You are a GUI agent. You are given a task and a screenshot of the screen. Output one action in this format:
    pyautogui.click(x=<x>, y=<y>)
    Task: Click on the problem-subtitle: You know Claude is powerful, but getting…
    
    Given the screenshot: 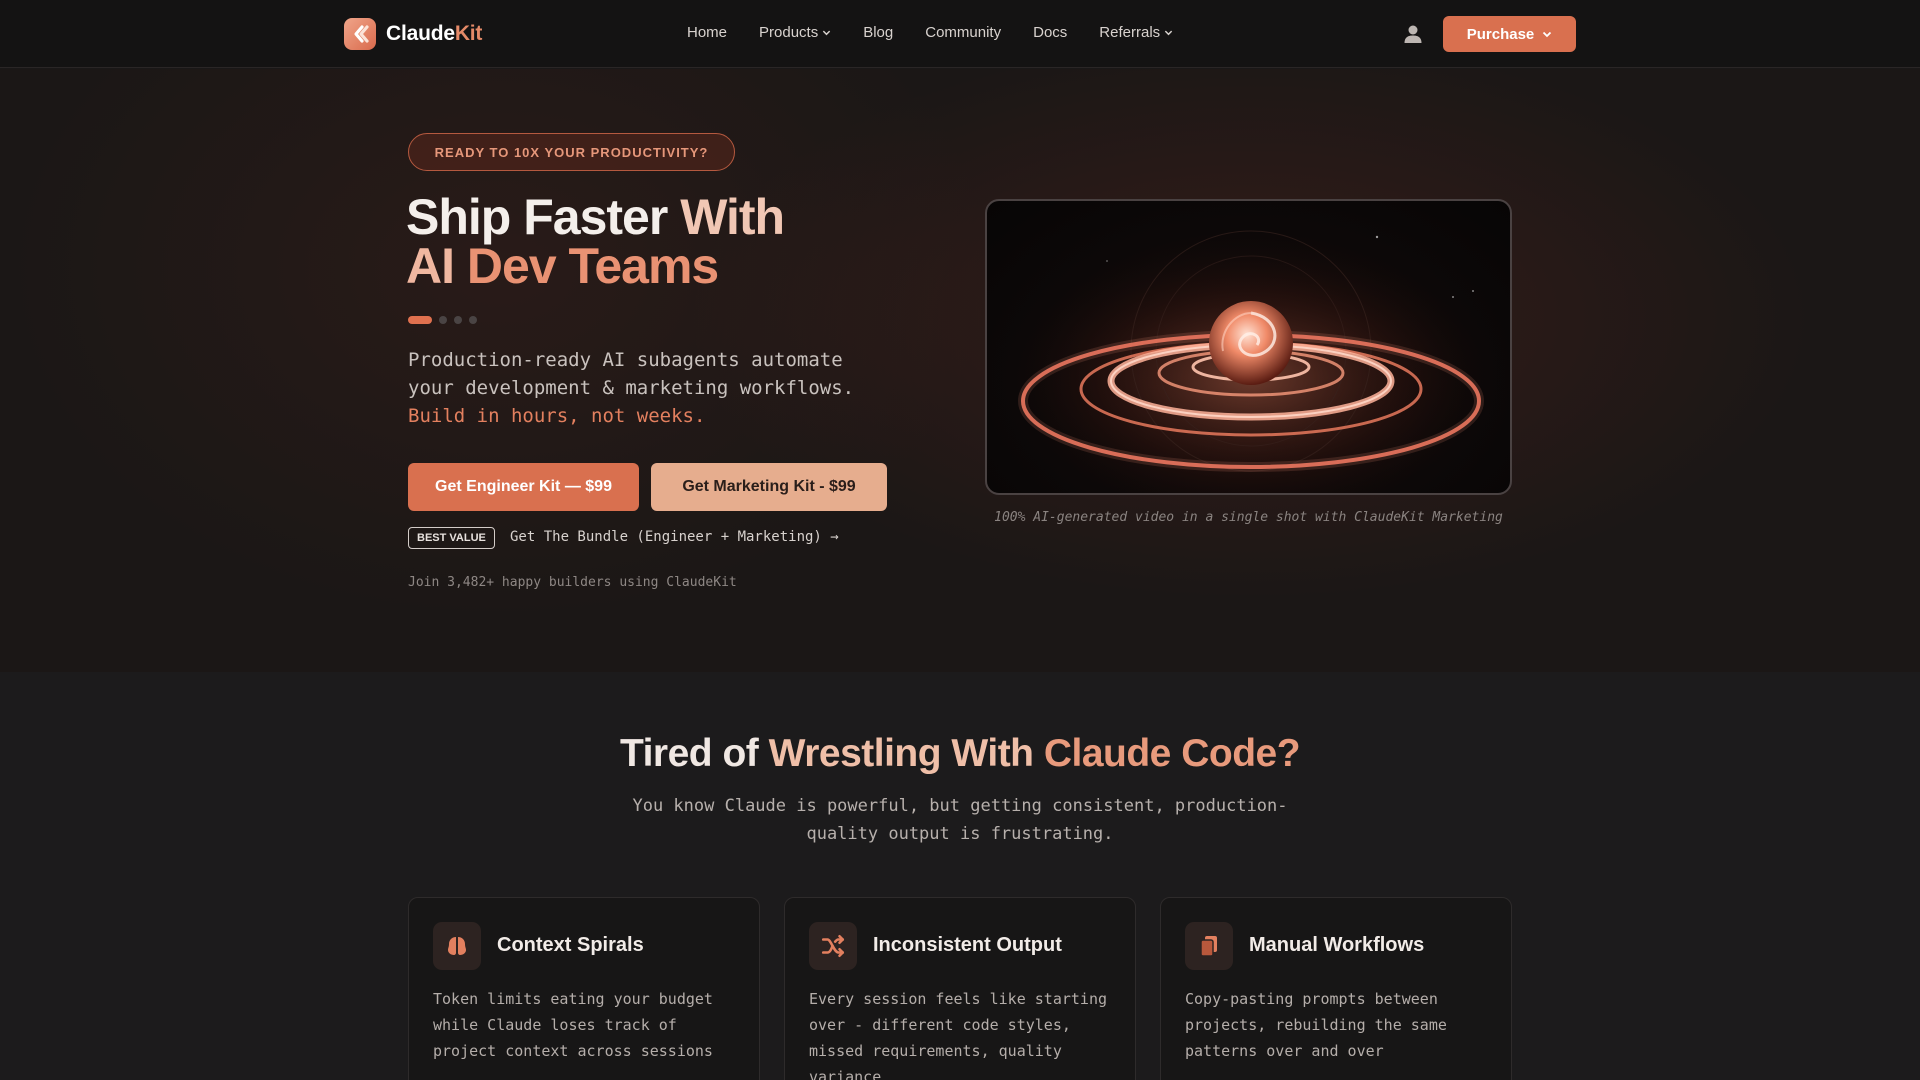 What is the action you would take?
    pyautogui.click(x=960, y=820)
    